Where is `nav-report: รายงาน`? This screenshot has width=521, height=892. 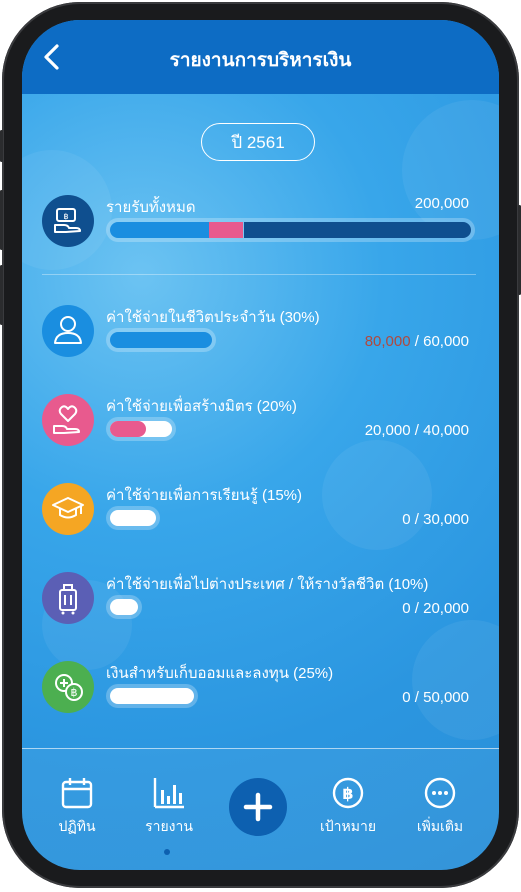 nav-report: รายงาน is located at coordinates (169, 807).